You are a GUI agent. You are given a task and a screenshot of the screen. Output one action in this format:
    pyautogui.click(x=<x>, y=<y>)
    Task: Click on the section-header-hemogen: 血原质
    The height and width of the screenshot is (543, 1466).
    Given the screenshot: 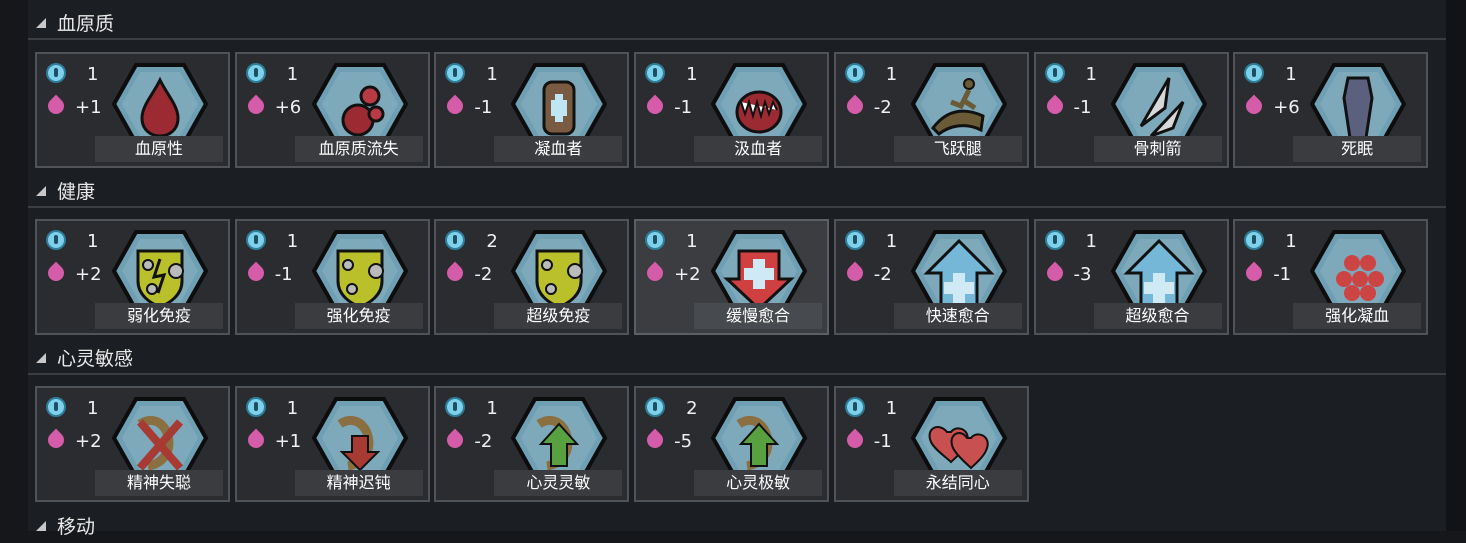 What is the action you would take?
    pyautogui.click(x=737, y=21)
    